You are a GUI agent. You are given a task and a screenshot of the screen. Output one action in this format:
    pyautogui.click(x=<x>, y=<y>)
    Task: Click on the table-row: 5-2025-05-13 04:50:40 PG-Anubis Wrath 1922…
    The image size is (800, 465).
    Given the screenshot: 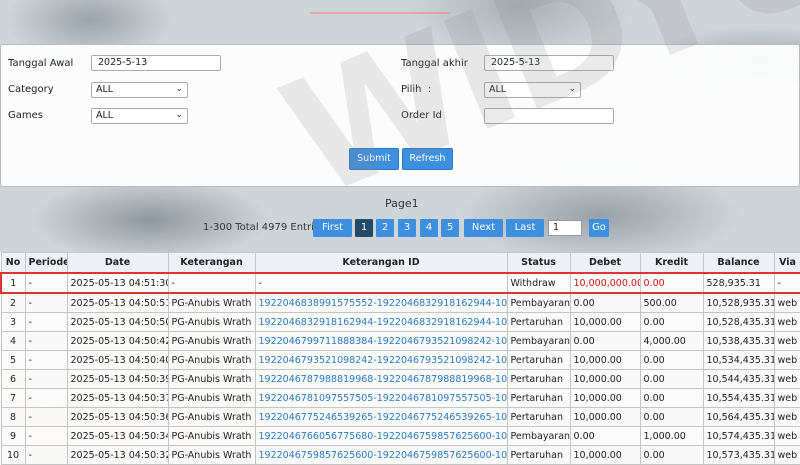 What is the action you would take?
    pyautogui.click(x=400, y=360)
    